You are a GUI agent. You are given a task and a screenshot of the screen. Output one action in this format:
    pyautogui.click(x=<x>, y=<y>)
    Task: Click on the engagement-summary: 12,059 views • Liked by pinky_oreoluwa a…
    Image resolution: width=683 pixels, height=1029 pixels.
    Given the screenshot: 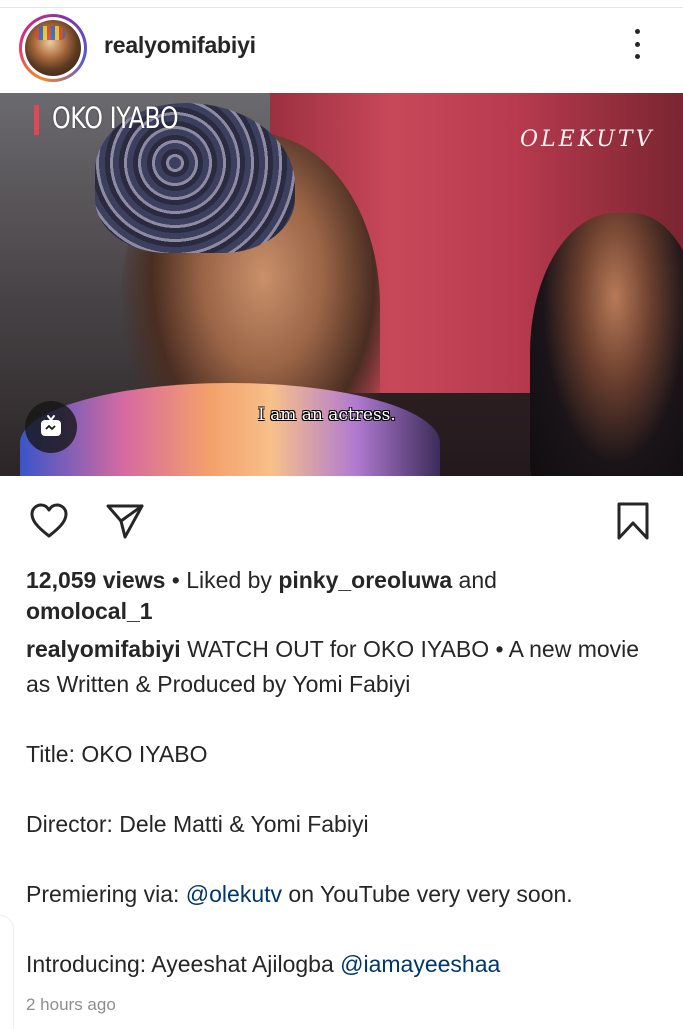 What is the action you would take?
    pyautogui.click(x=346, y=596)
    